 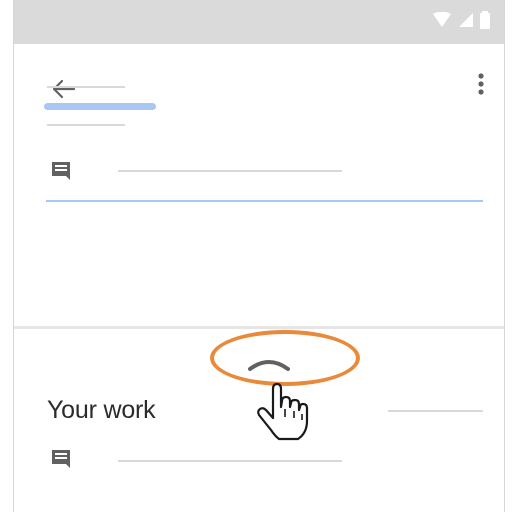 What do you see at coordinates (466, 20) in the screenshot?
I see `cell-signal-icon` at bounding box center [466, 20].